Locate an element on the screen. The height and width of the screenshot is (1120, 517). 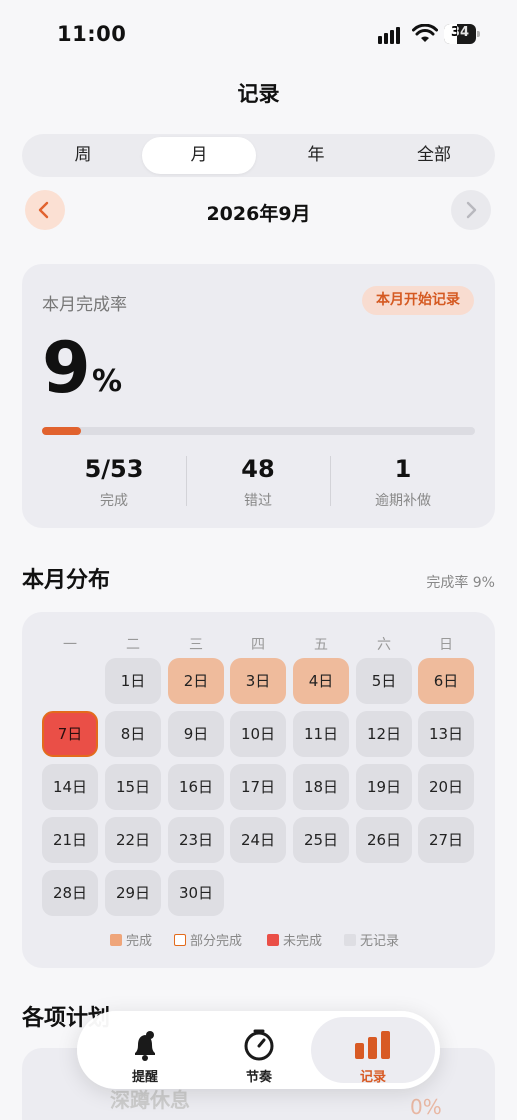
stat-value: 48 is located at coordinates (258, 469).